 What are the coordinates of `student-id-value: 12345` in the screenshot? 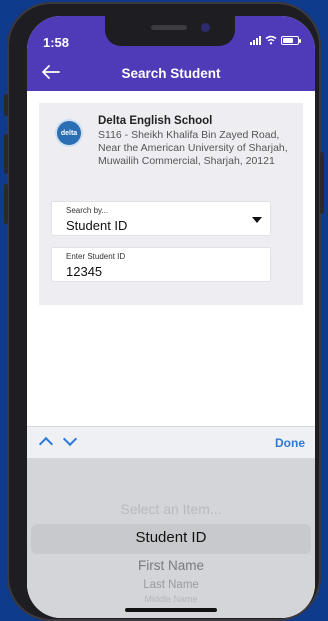 It's located at (84, 271).